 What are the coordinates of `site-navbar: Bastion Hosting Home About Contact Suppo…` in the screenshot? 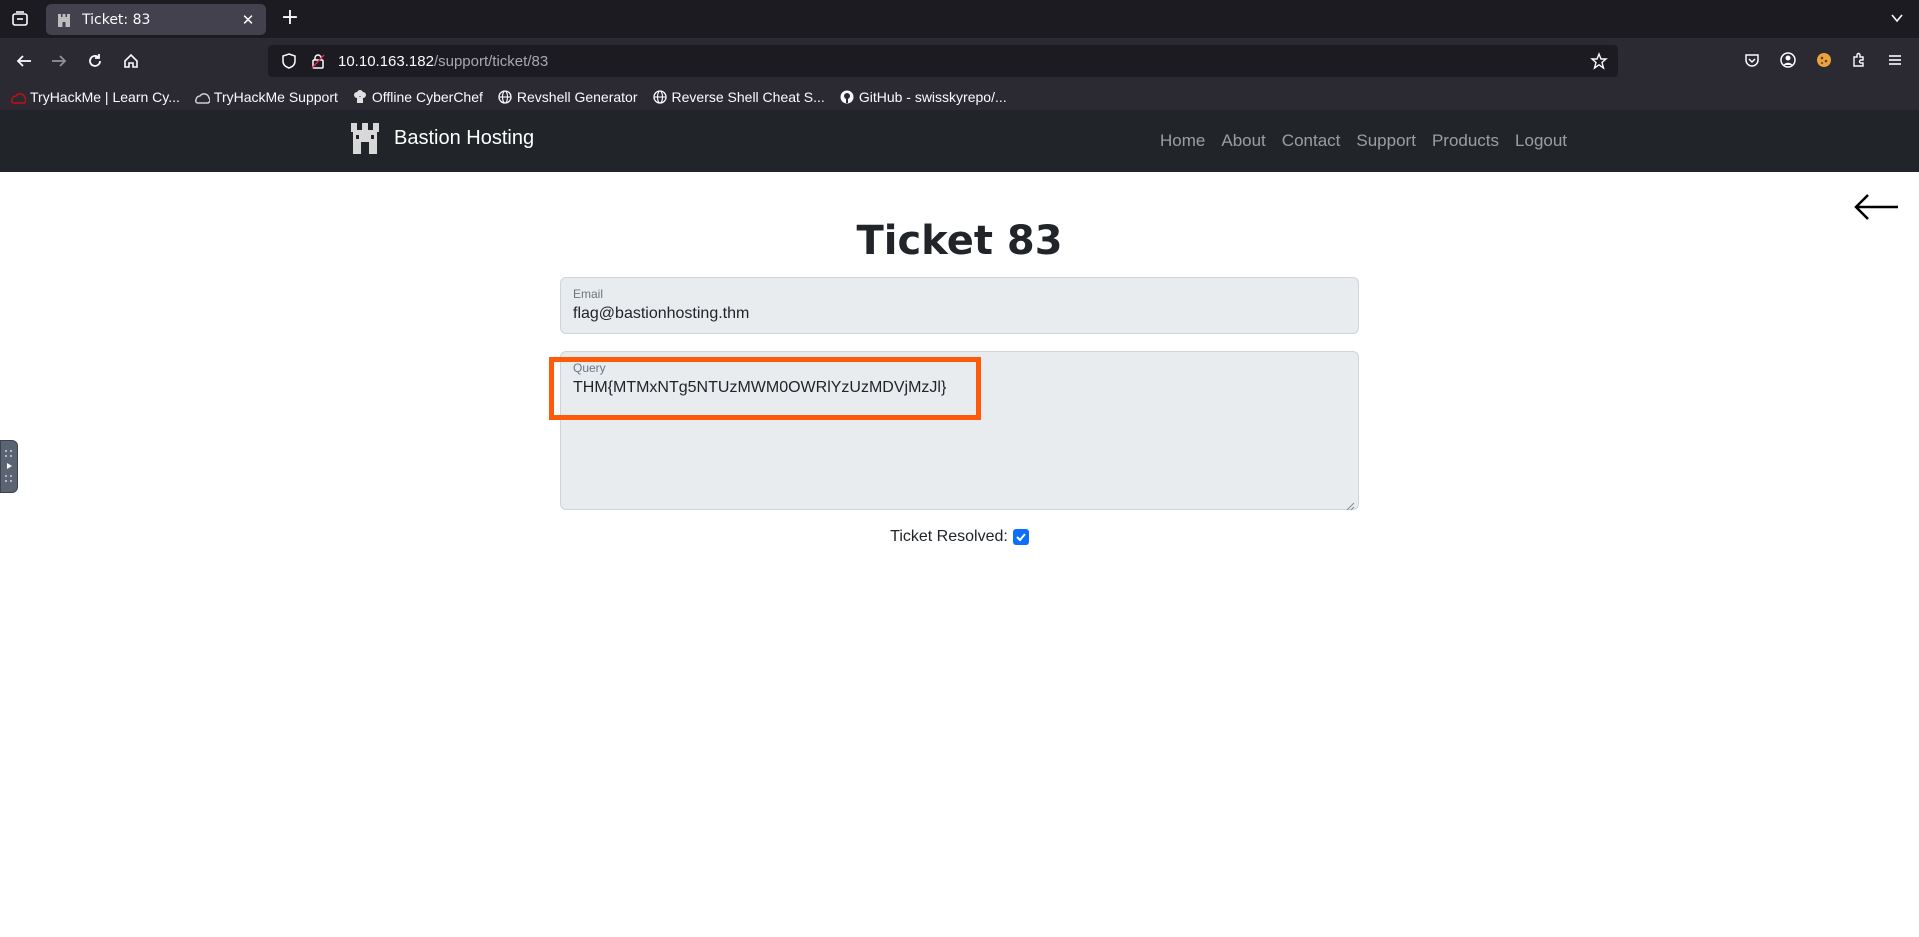 It's located at (959, 141).